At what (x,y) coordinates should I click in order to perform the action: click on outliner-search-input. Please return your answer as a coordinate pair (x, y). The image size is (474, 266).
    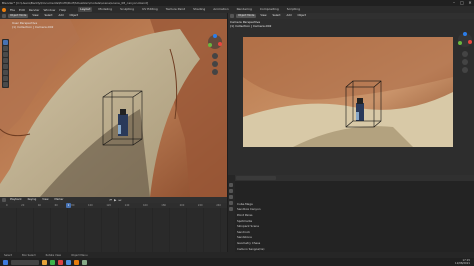
    Looking at the image, I should click on (256, 178).